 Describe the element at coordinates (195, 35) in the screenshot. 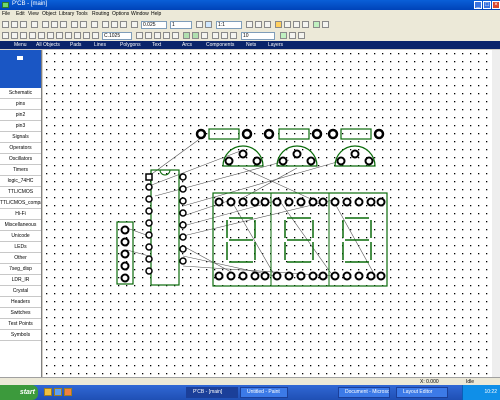

I see `step-icon` at that location.